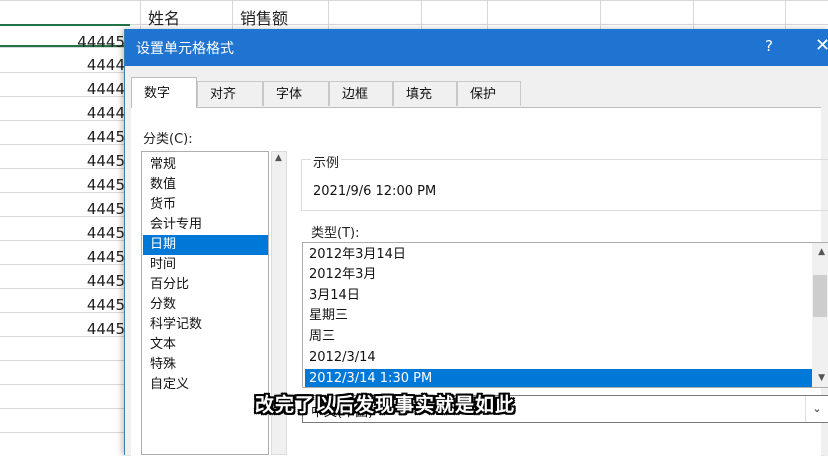 Image resolution: width=828 pixels, height=456 pixels. What do you see at coordinates (476, 47) in the screenshot?
I see `dialog-titlebar: 设置单元格格式 ? ✕` at bounding box center [476, 47].